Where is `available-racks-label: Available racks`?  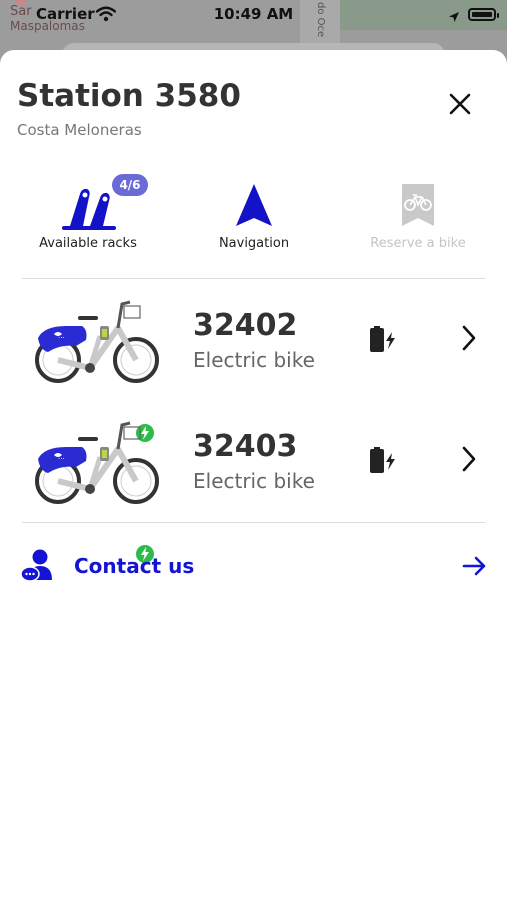
available-racks-label: Available racks is located at coordinates (88, 243).